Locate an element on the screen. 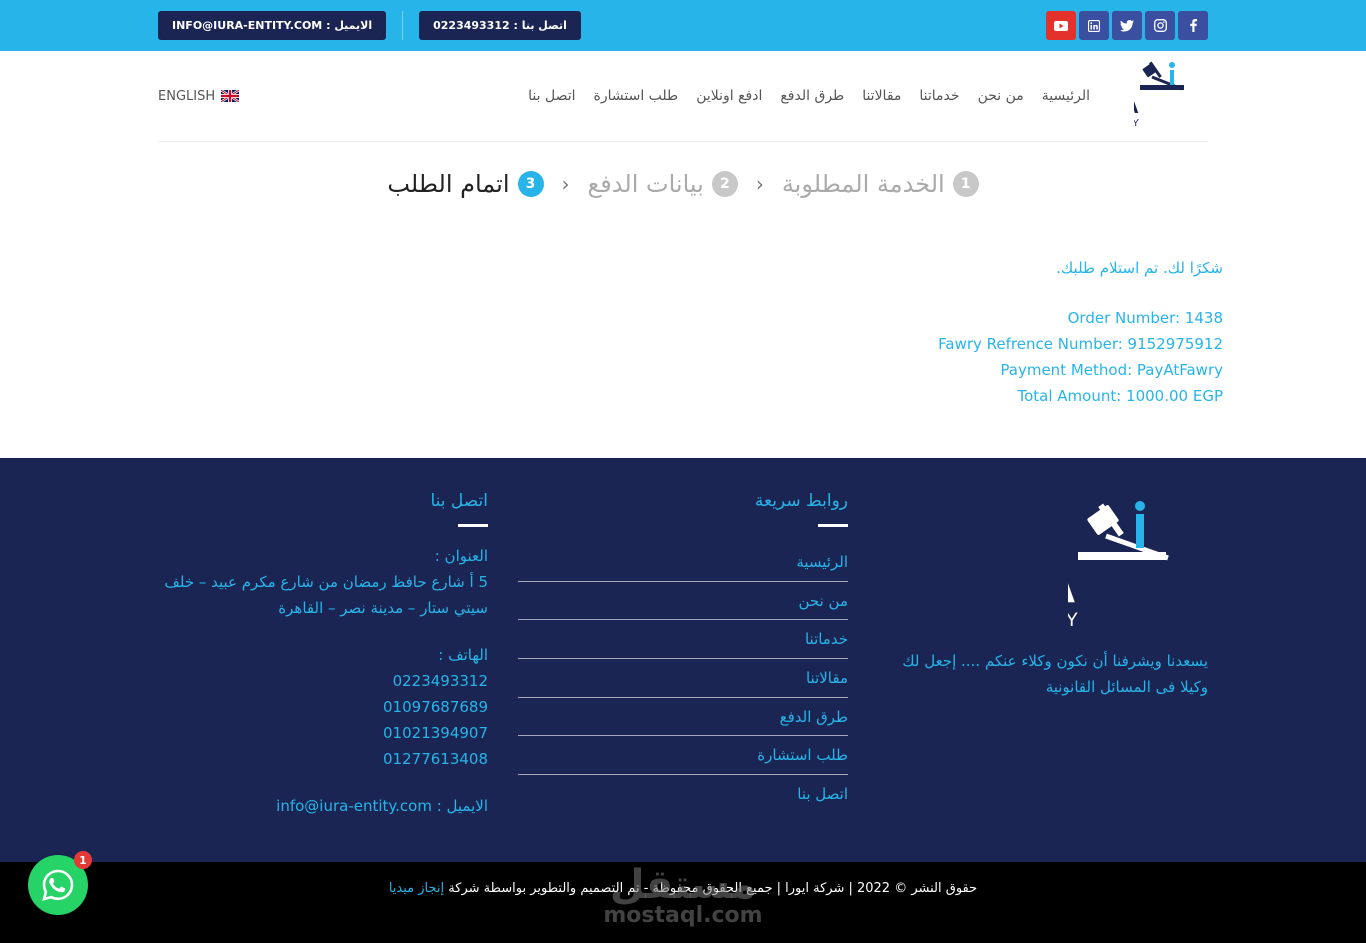 The width and height of the screenshot is (1366, 943). phone-number: 01021394907 is located at coordinates (323, 733).